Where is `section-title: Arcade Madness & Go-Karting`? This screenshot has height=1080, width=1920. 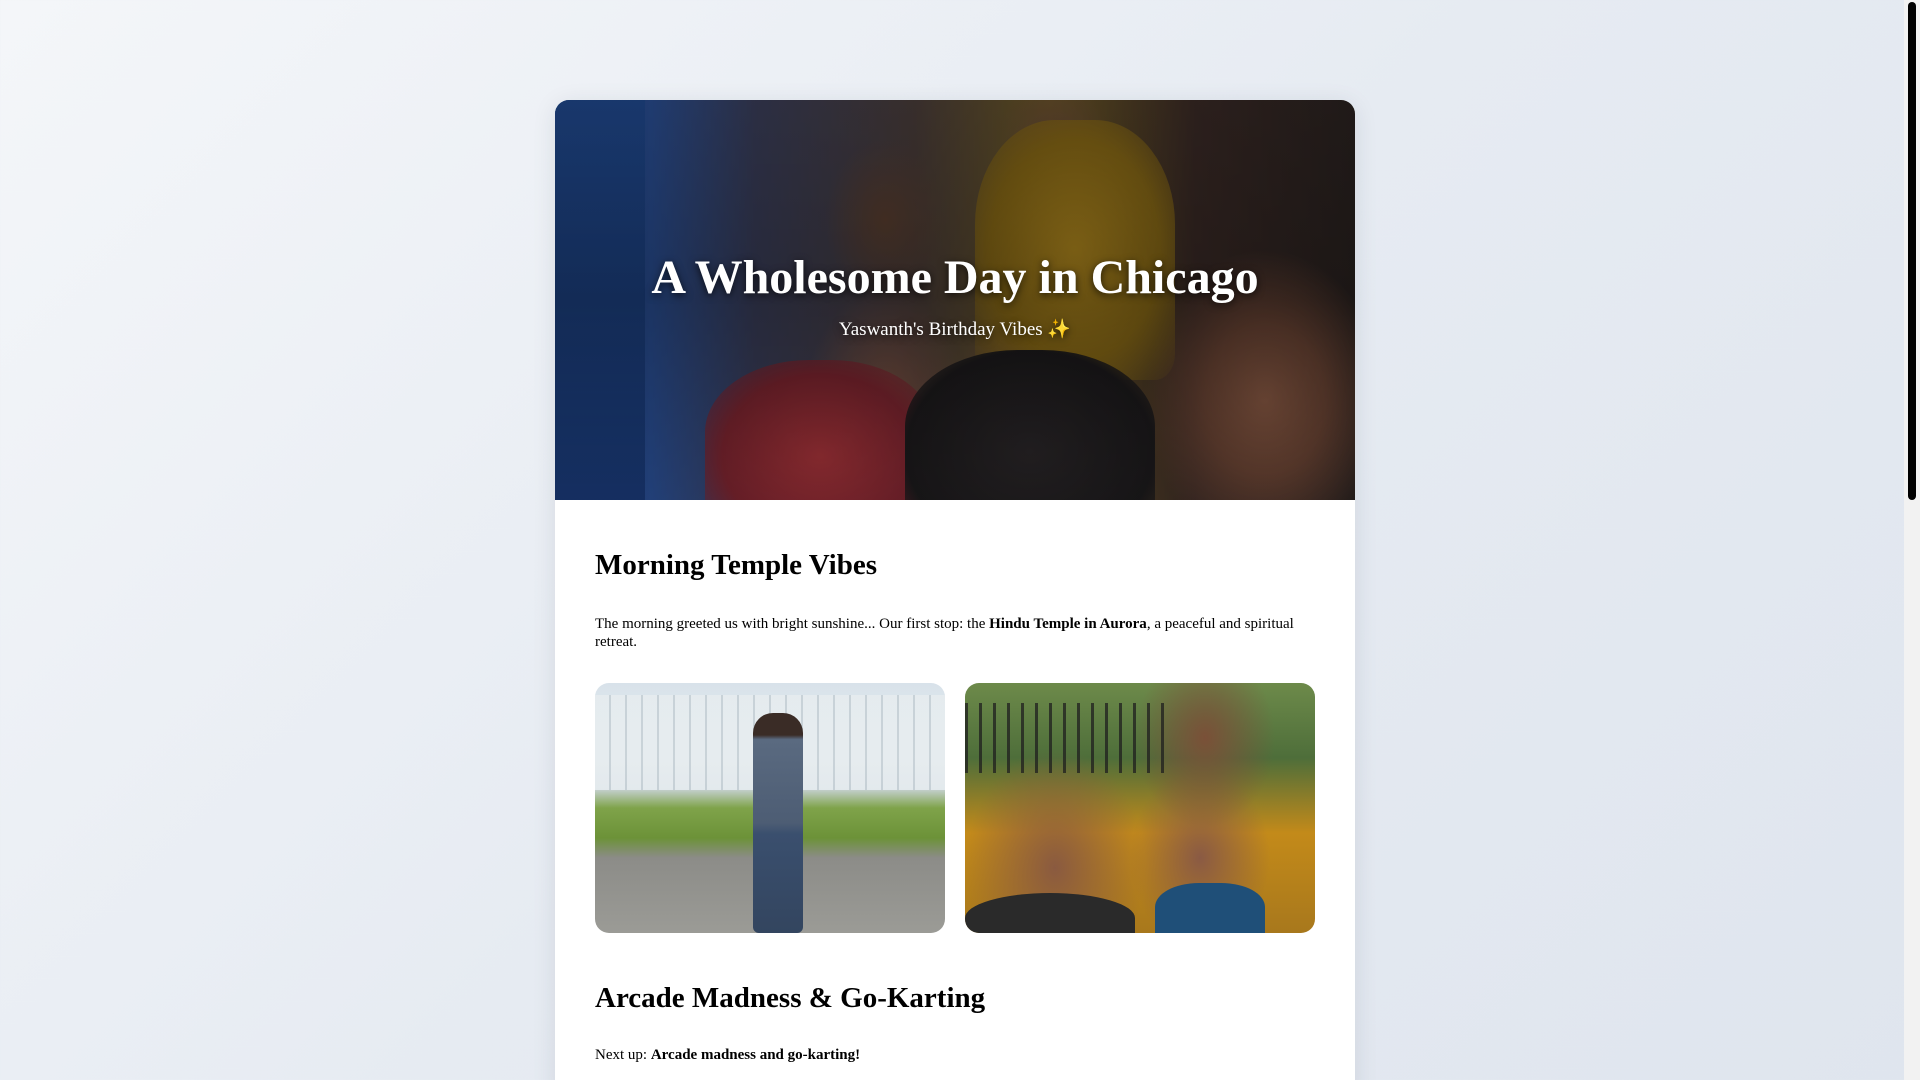
section-title: Arcade Madness & Go-Karting is located at coordinates (790, 997).